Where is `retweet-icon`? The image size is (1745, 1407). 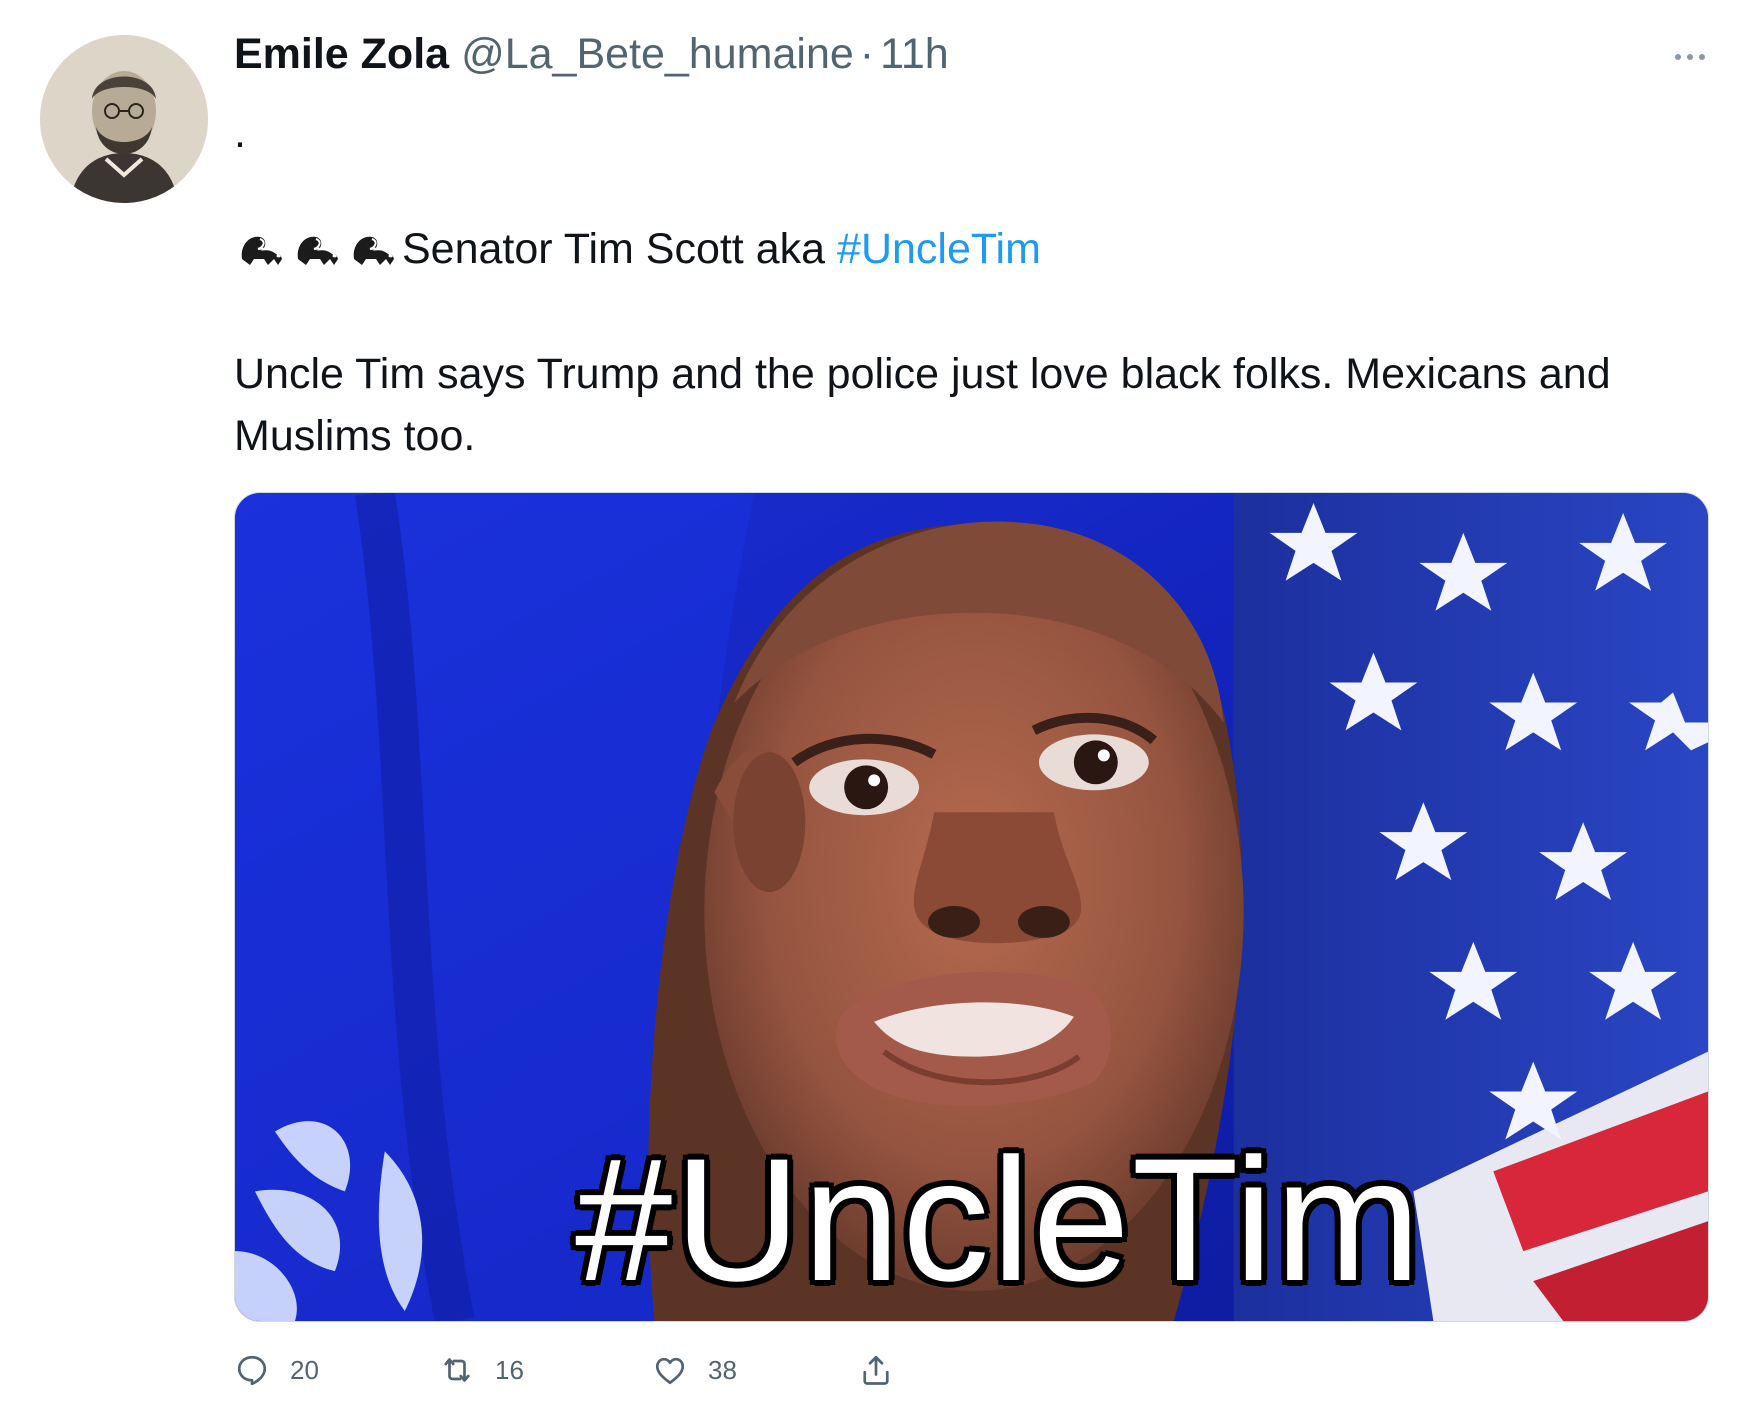 retweet-icon is located at coordinates (457, 1370).